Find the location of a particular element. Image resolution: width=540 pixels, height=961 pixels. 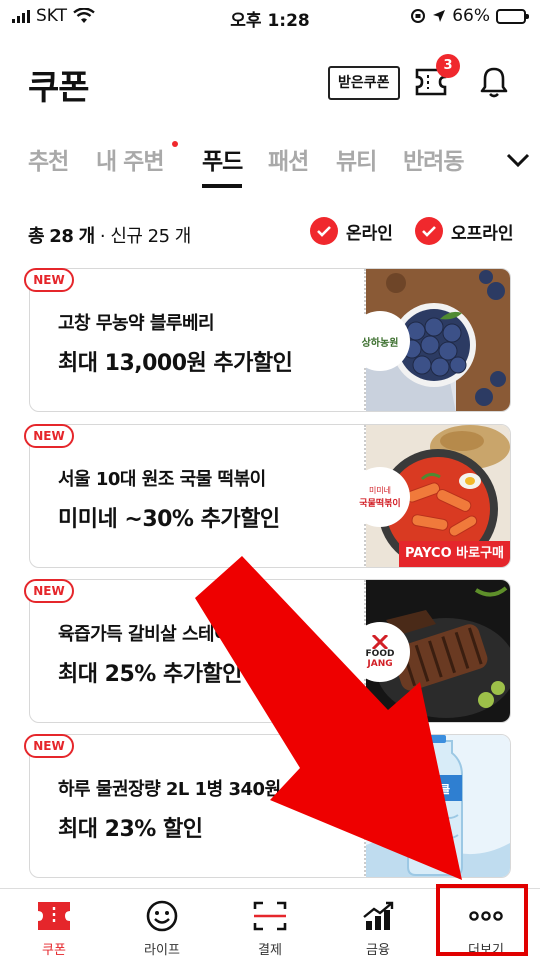

logo-x-icon is located at coordinates (380, 642).